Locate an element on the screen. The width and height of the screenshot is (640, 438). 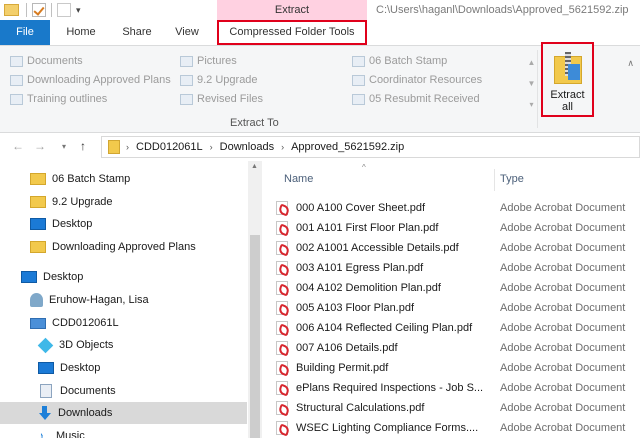
destination-item: 9.2 Upgrade is located at coordinates (219, 80).